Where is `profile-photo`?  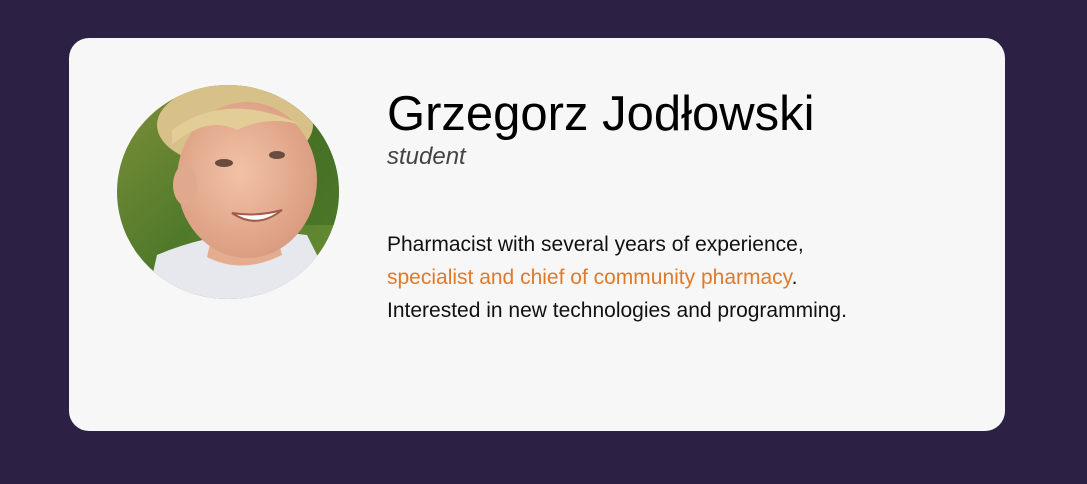
profile-photo is located at coordinates (228, 192).